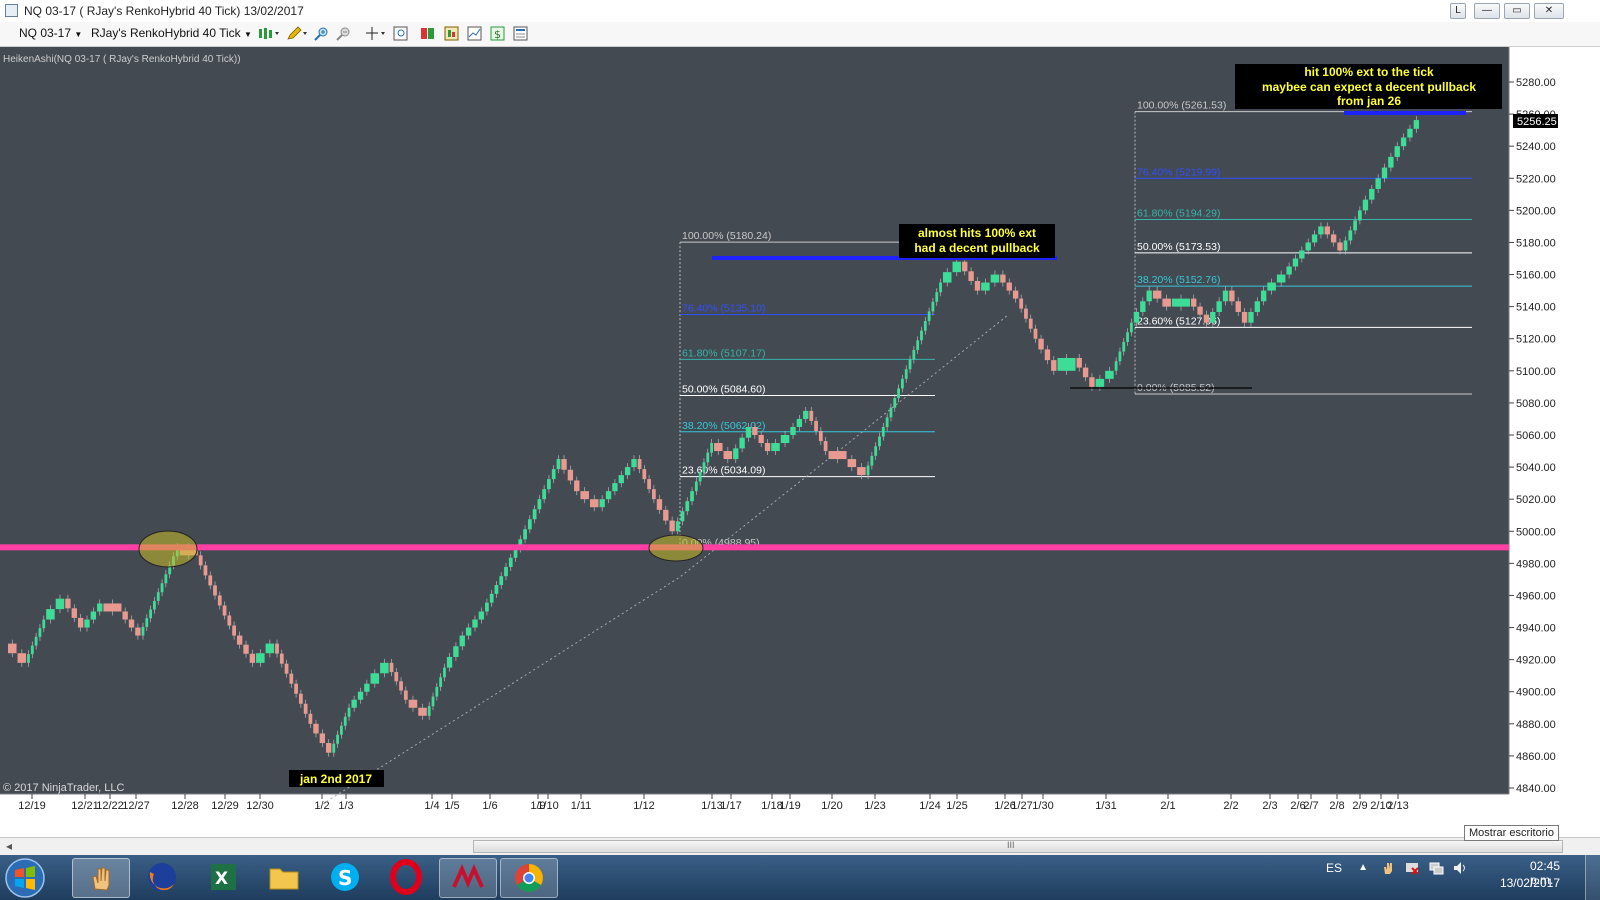 The image size is (1600, 900). I want to click on y-tick-label: 4940.00, so click(1536, 629).